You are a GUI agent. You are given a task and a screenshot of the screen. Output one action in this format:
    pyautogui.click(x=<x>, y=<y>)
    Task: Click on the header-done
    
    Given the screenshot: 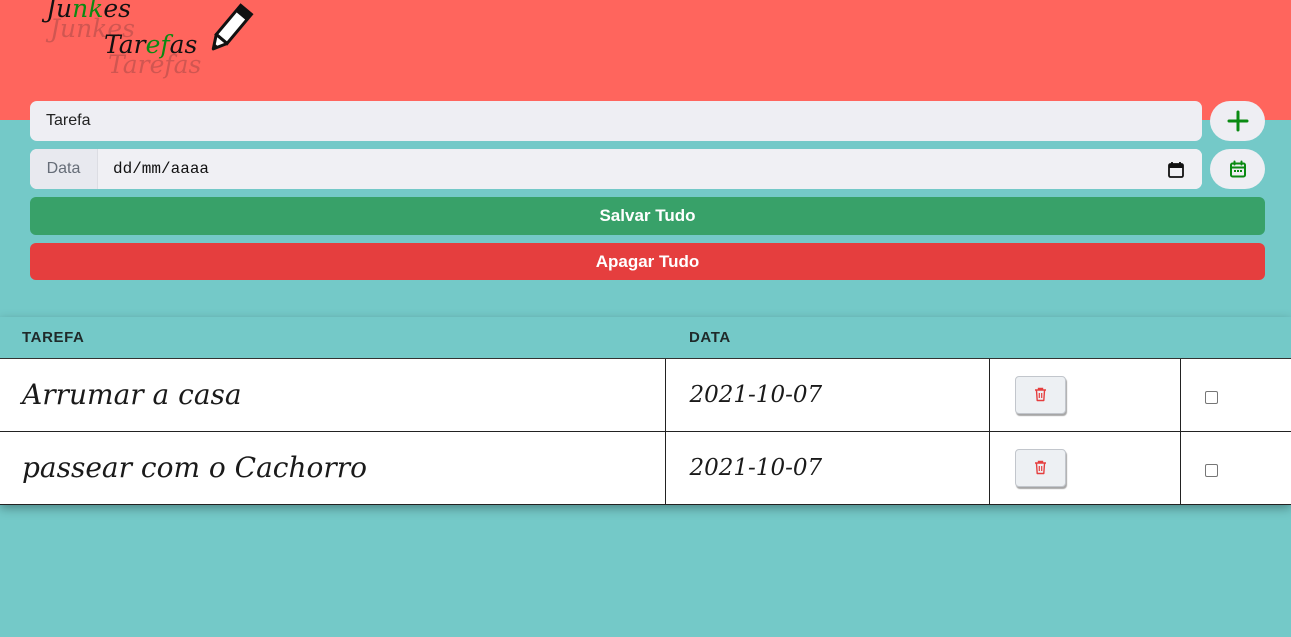 What is the action you would take?
    pyautogui.click(x=1235, y=338)
    